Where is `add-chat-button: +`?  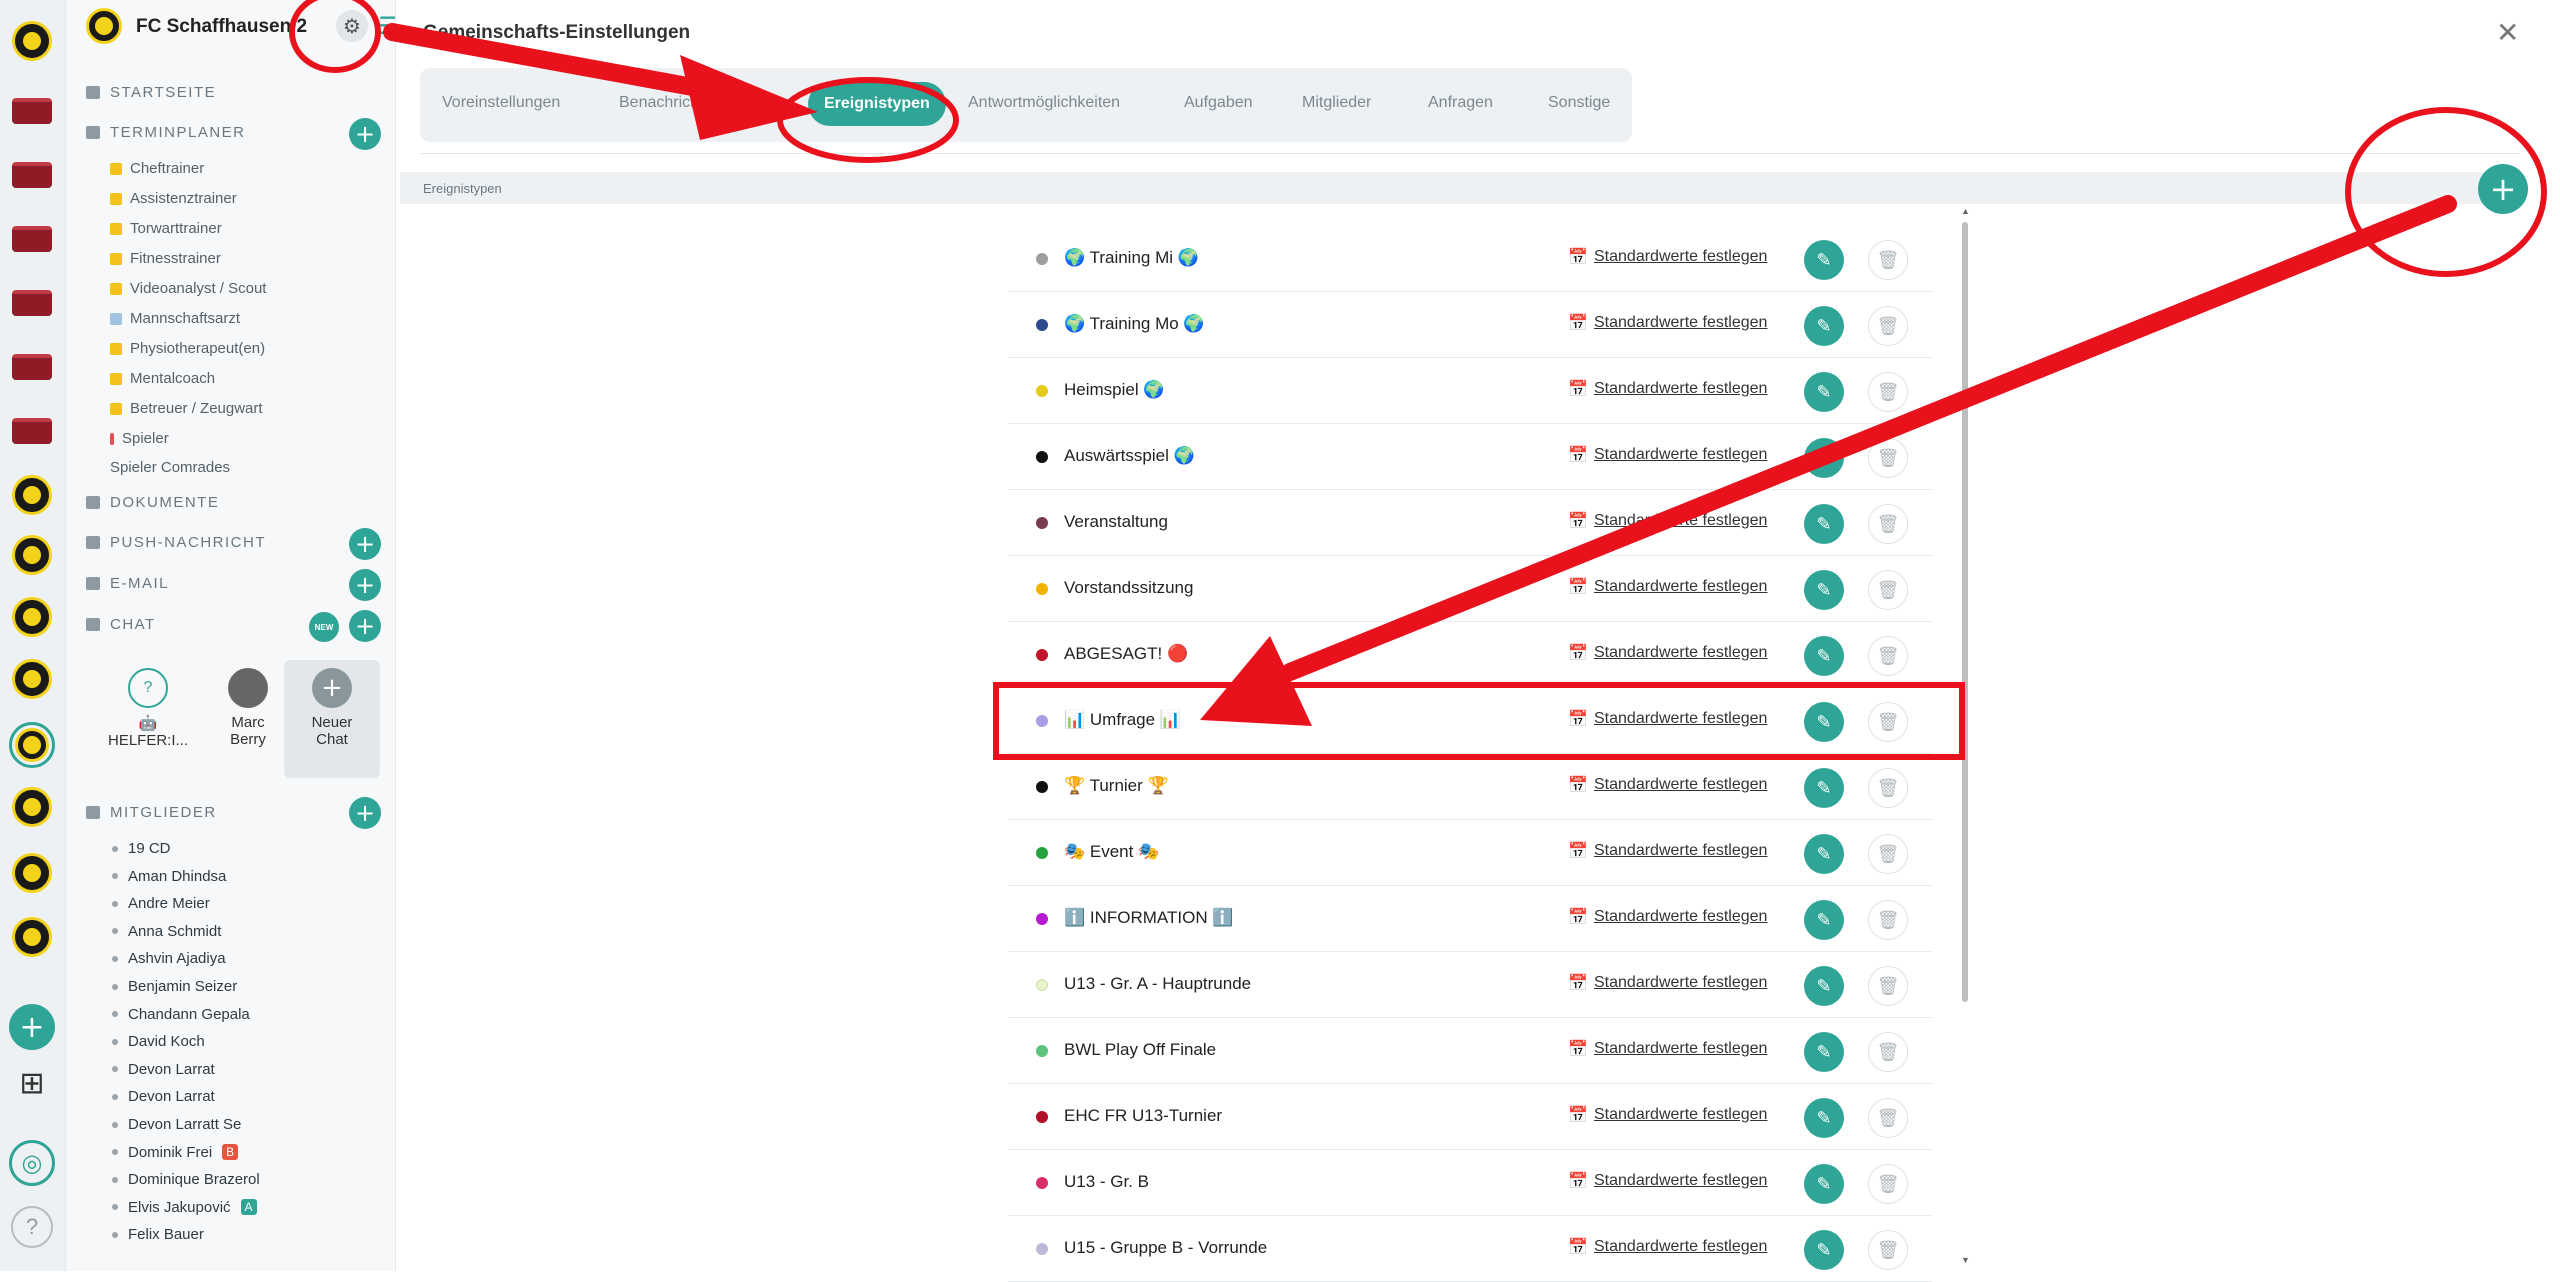
add-chat-button: + is located at coordinates (365, 626).